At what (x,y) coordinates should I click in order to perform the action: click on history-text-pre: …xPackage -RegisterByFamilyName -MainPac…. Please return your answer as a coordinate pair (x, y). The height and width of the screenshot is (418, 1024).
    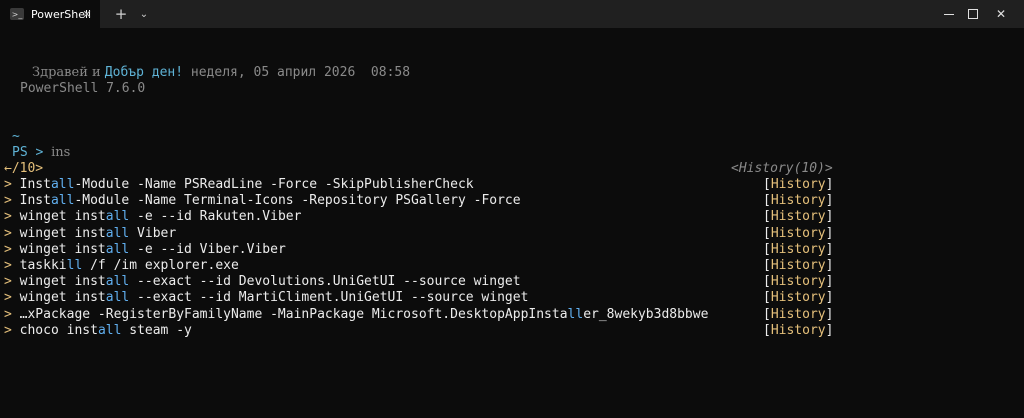
    Looking at the image, I should click on (293, 314).